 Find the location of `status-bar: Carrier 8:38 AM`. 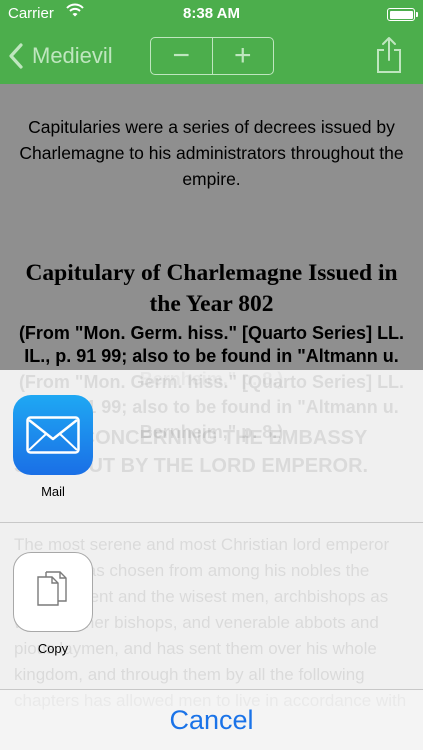

status-bar: Carrier 8:38 AM is located at coordinates (211, 14).